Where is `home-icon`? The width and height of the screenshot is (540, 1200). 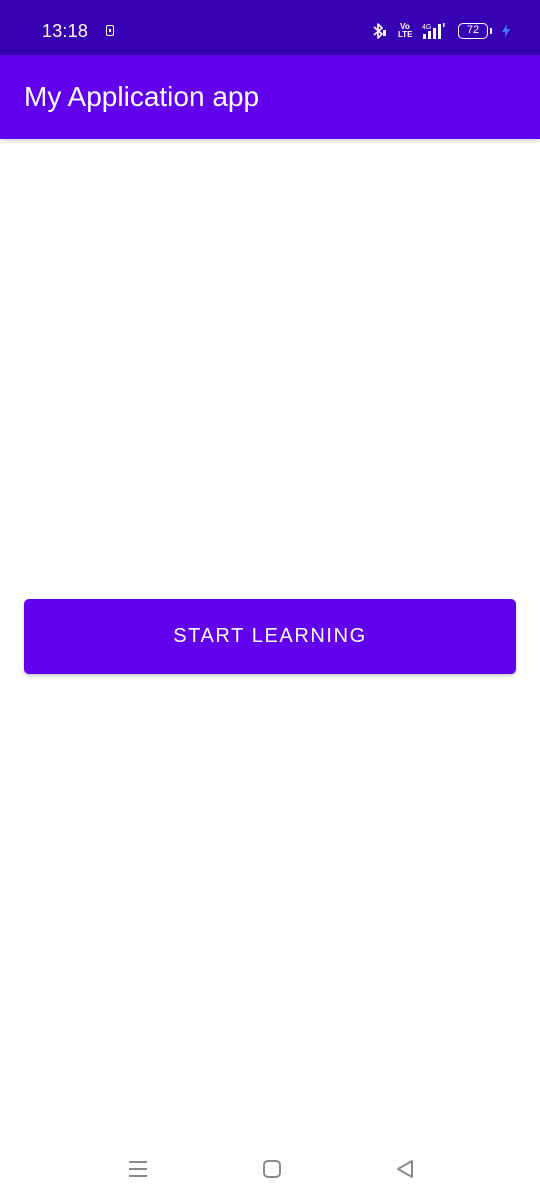
home-icon is located at coordinates (272, 1169).